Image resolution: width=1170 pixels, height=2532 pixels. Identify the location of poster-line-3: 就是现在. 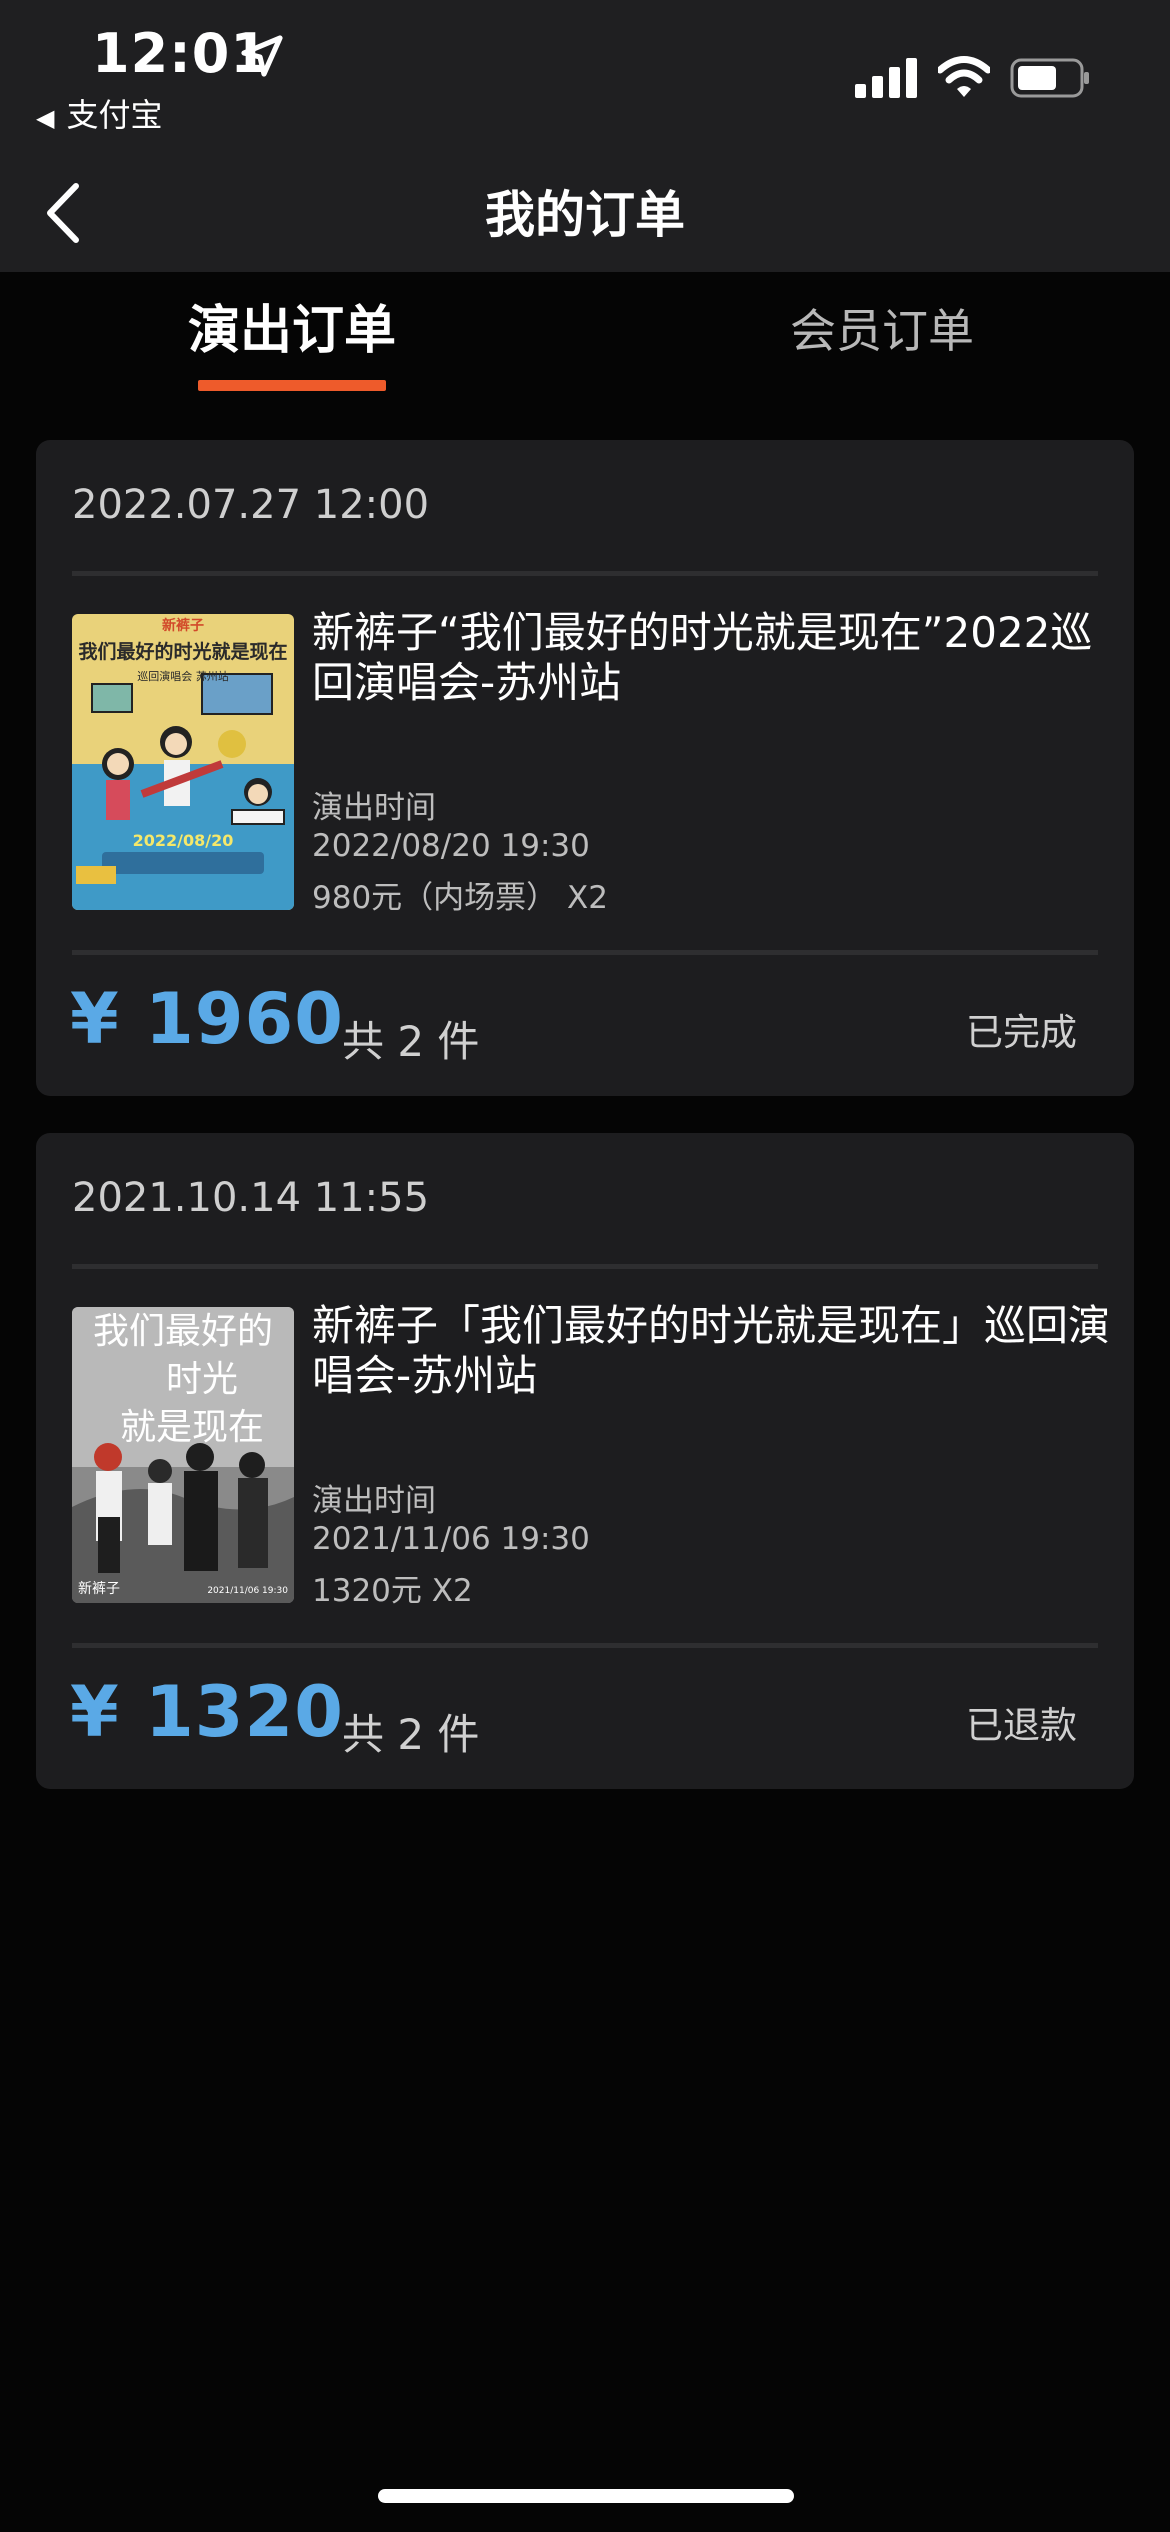
(192, 1427).